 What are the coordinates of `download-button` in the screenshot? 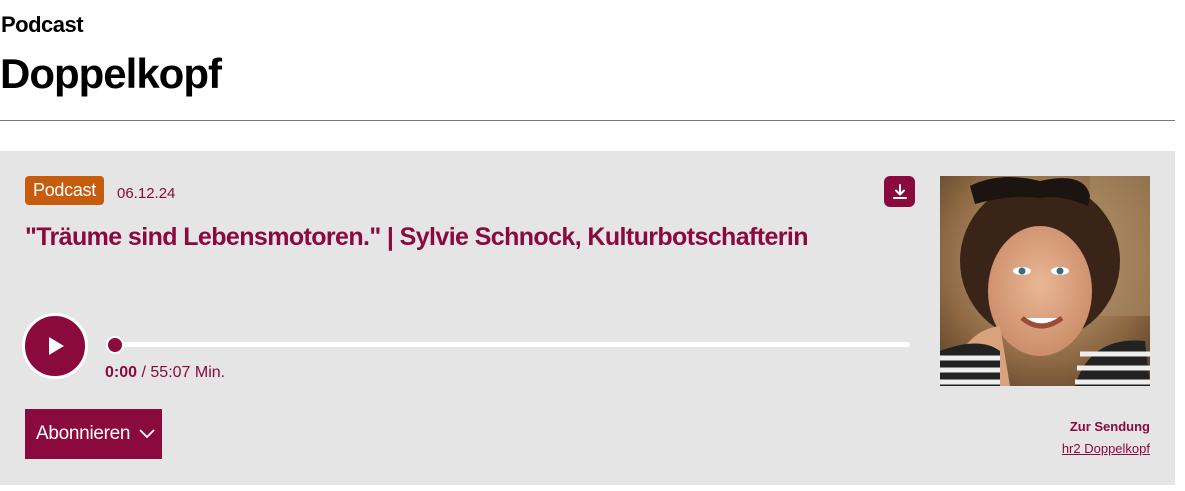 It's located at (899, 191).